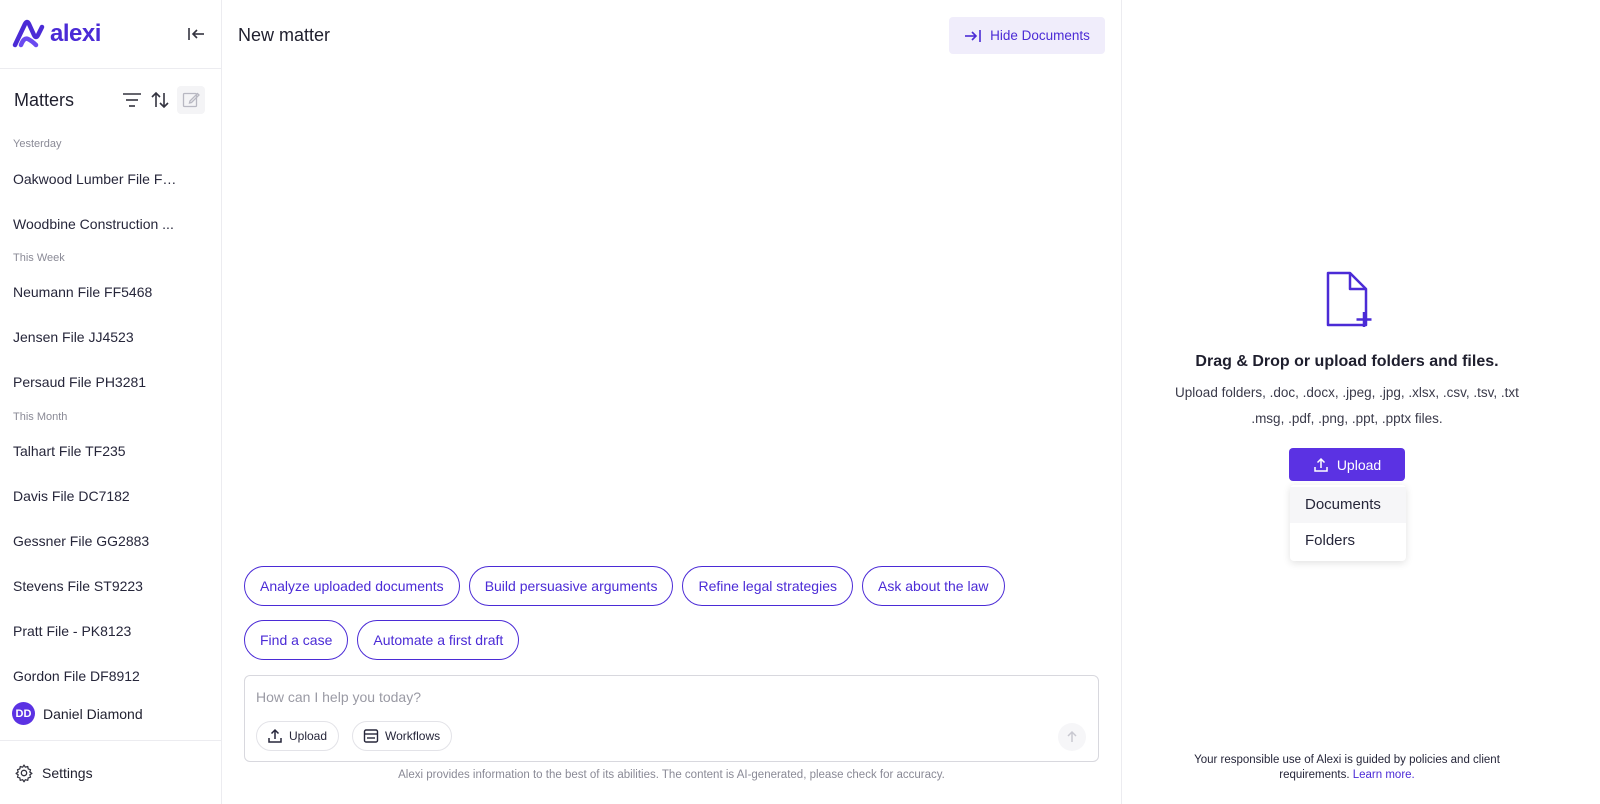  I want to click on matters-title: Matters, so click(44, 99).